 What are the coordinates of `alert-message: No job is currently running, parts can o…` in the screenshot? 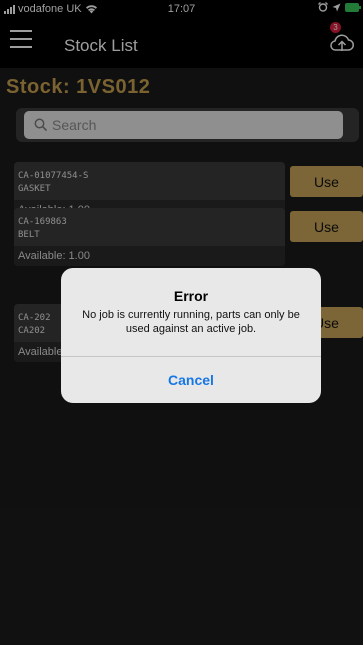 It's located at (191, 322).